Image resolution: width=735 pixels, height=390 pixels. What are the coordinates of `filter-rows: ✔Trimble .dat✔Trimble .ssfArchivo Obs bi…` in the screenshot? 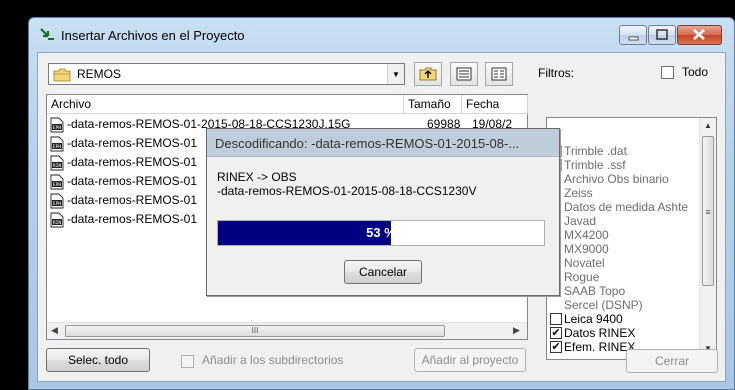 It's located at (631, 236).